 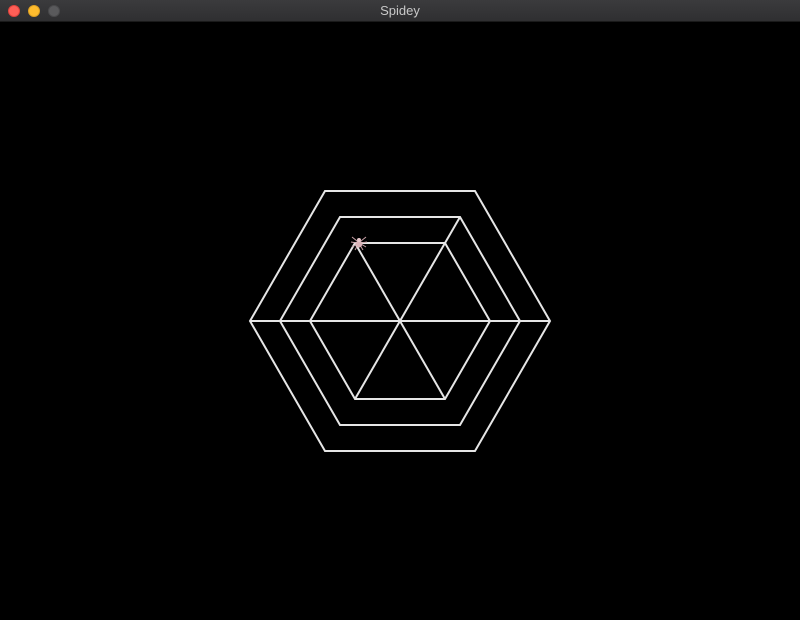 I want to click on window-title: Spidey, so click(x=400, y=10).